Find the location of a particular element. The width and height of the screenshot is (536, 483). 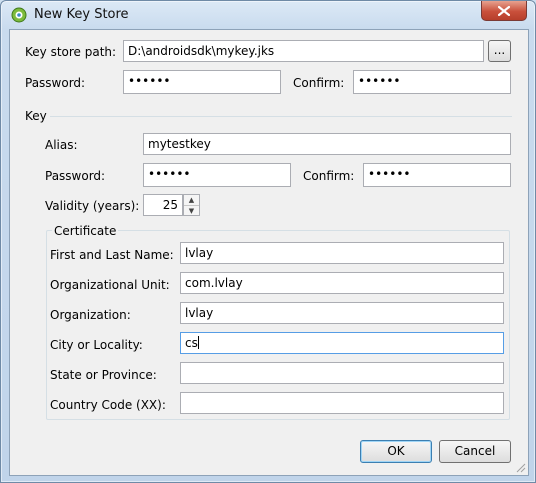

key-password-label: Password: is located at coordinates (75, 176).